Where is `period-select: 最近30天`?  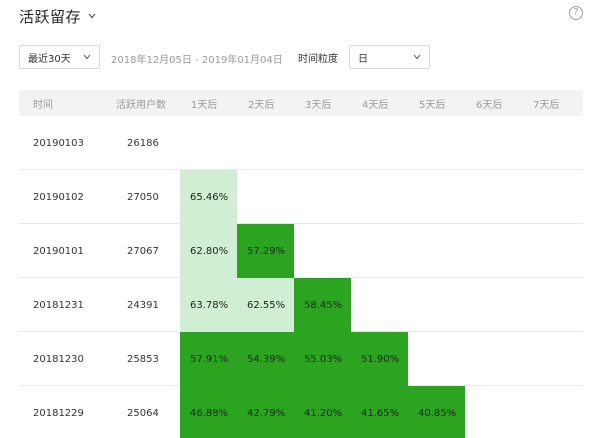
period-select: 最近30天 is located at coordinates (59, 57).